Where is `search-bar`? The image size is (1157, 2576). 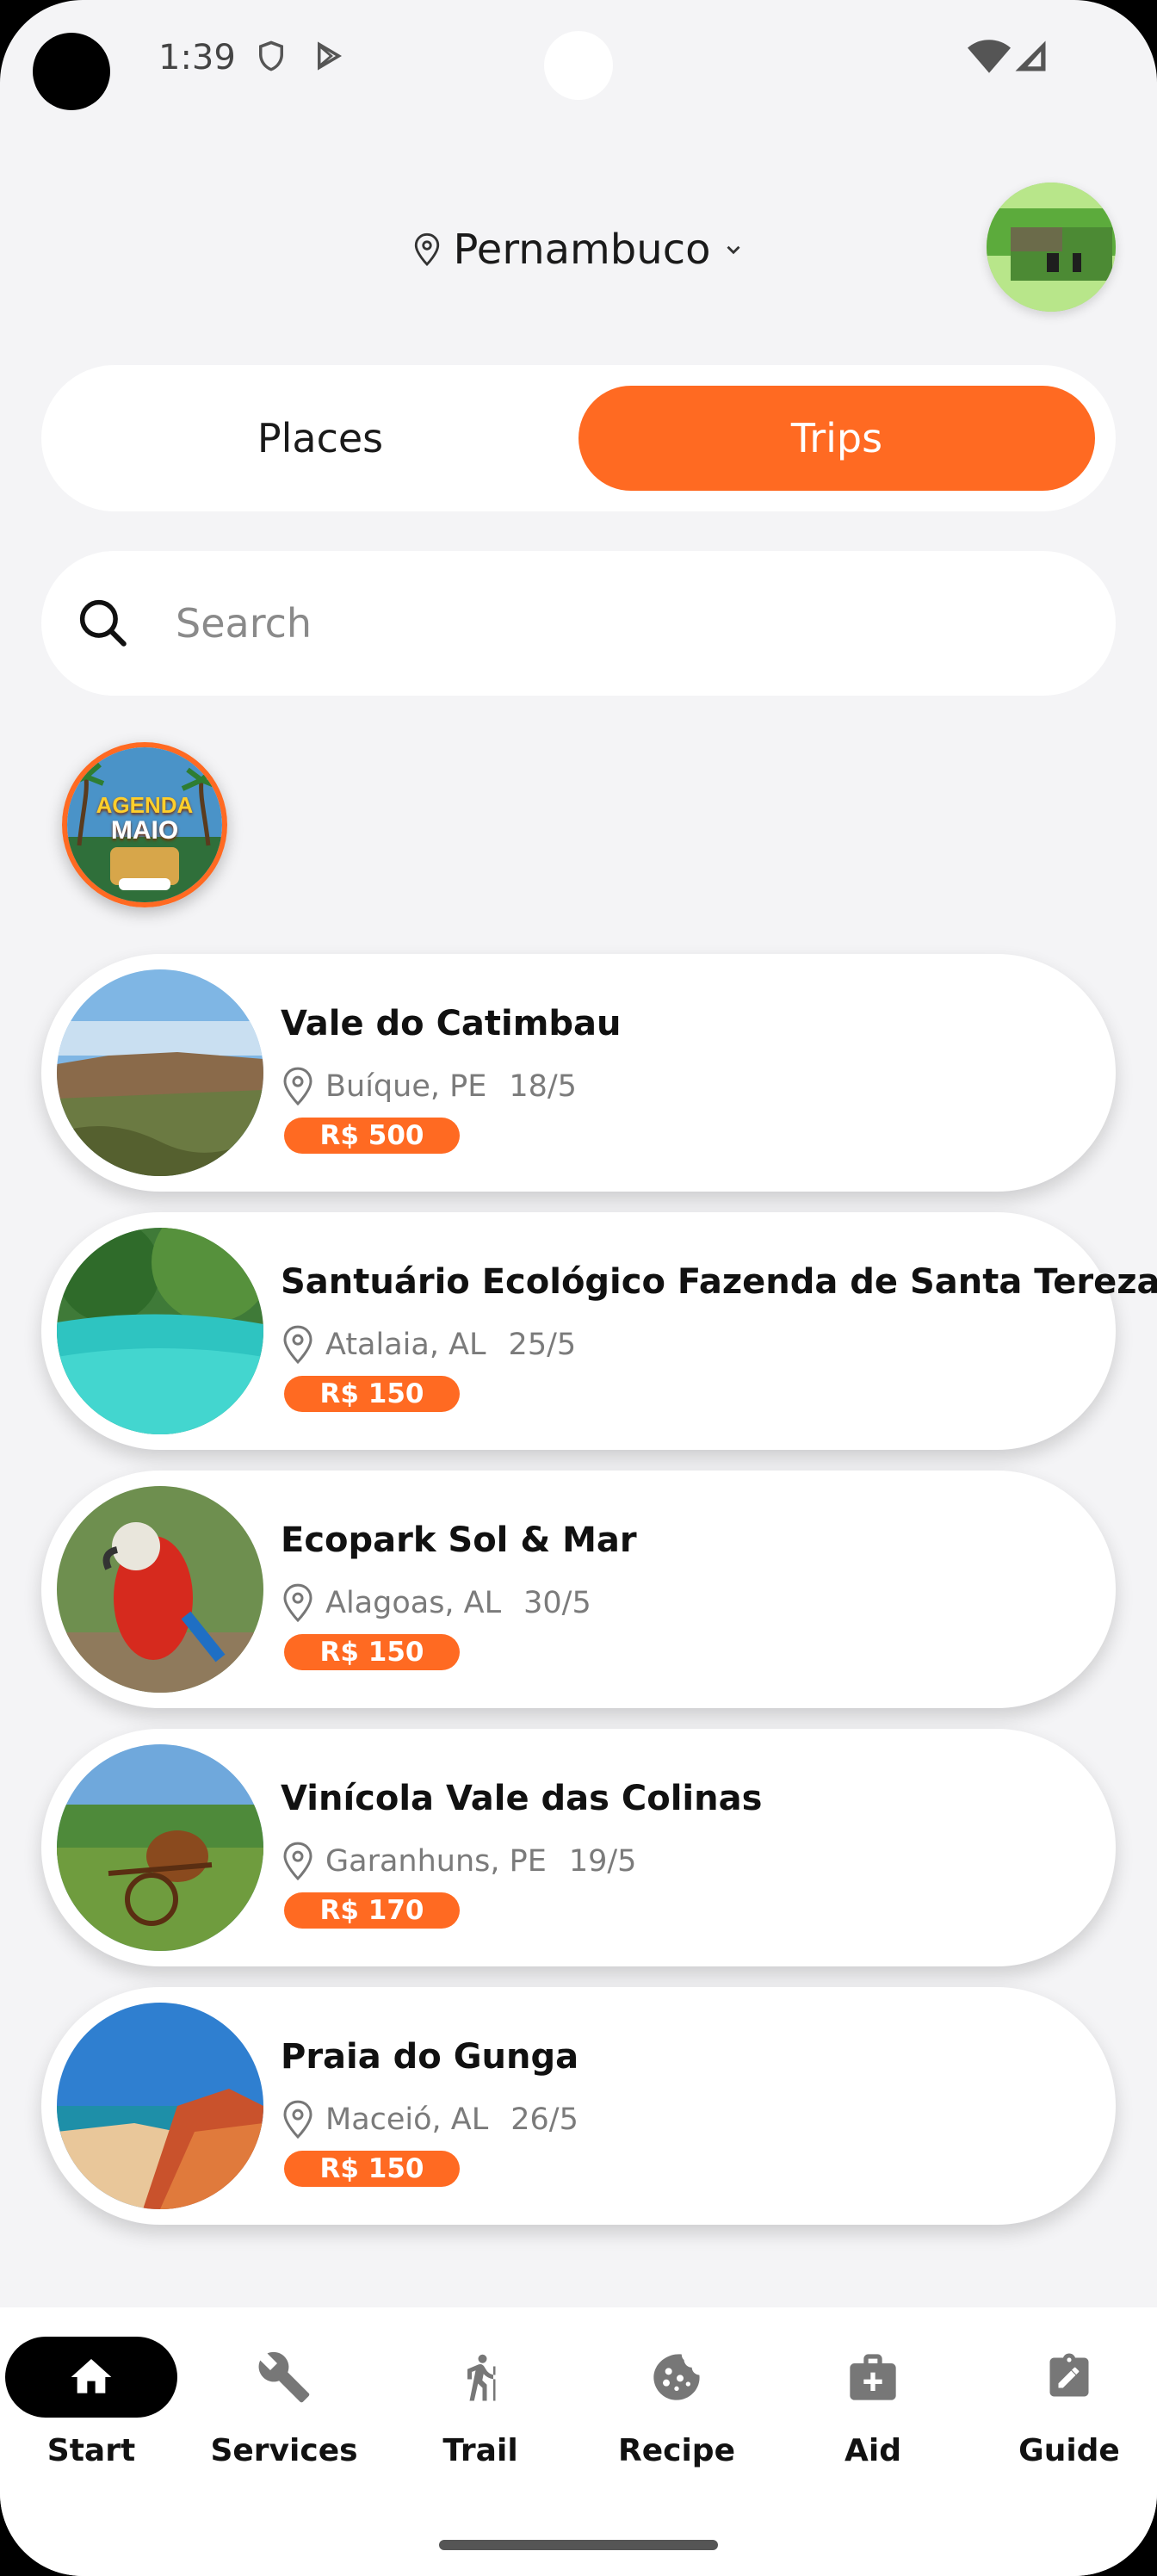
search-bar is located at coordinates (579, 623).